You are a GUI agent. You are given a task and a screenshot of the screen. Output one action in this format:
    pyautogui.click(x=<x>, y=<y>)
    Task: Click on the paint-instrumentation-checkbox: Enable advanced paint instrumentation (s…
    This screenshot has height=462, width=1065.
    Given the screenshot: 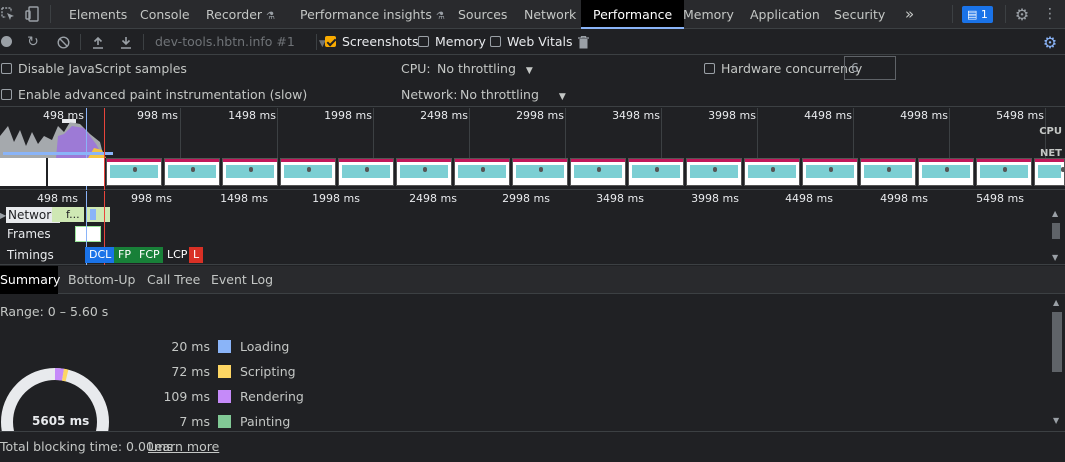 What is the action you would take?
    pyautogui.click(x=154, y=94)
    